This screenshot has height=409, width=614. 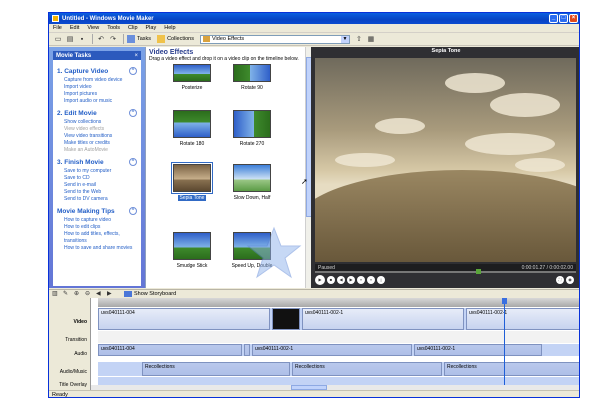 I want to click on effect-rotate-180: Rotate 180, so click(x=192, y=128).